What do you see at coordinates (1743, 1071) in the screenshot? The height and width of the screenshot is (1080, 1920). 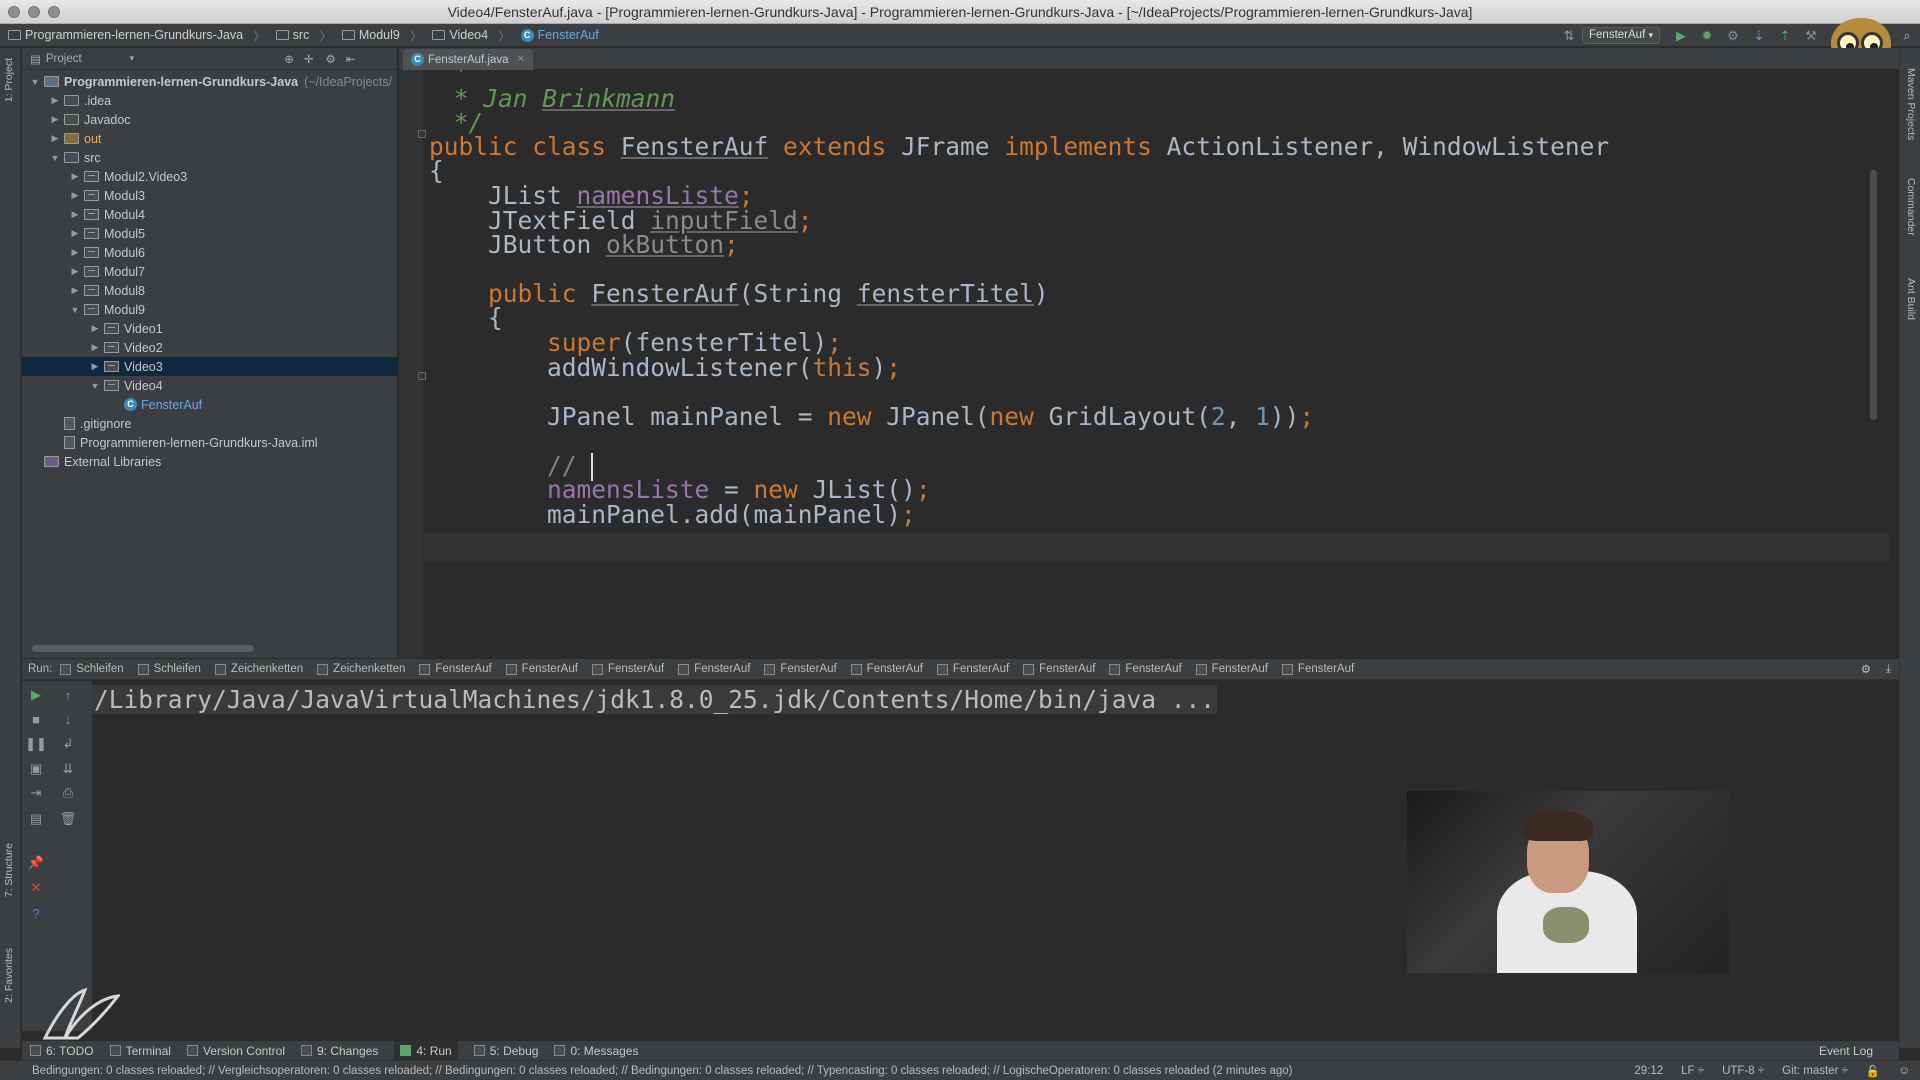 I see `encoding-select: UTF-8 ÷` at bounding box center [1743, 1071].